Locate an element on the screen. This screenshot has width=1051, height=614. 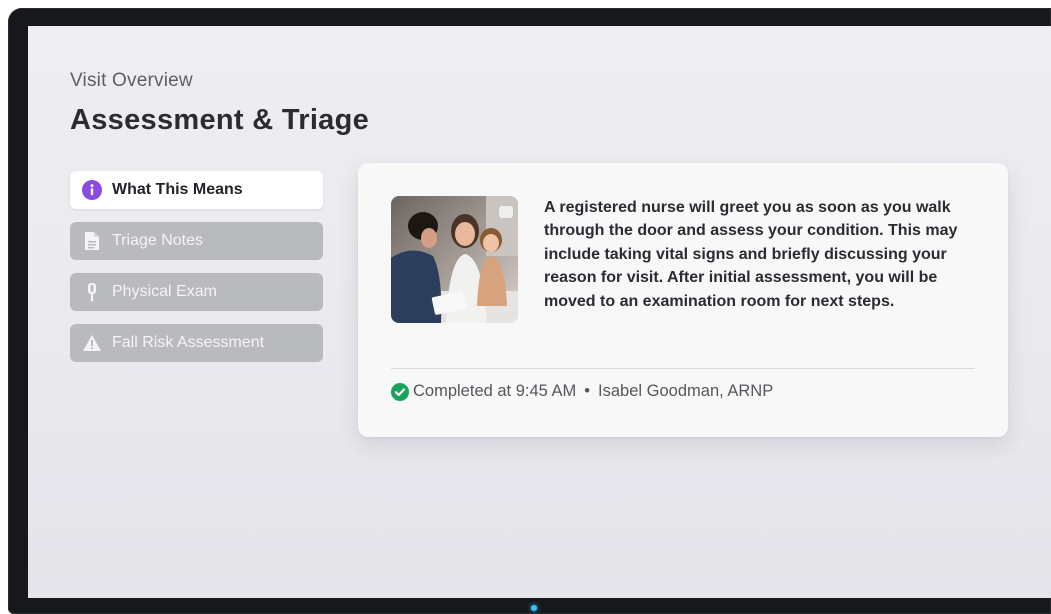
nav-item-fall-risk-assessment: Fall Risk Assessment is located at coordinates (196, 343).